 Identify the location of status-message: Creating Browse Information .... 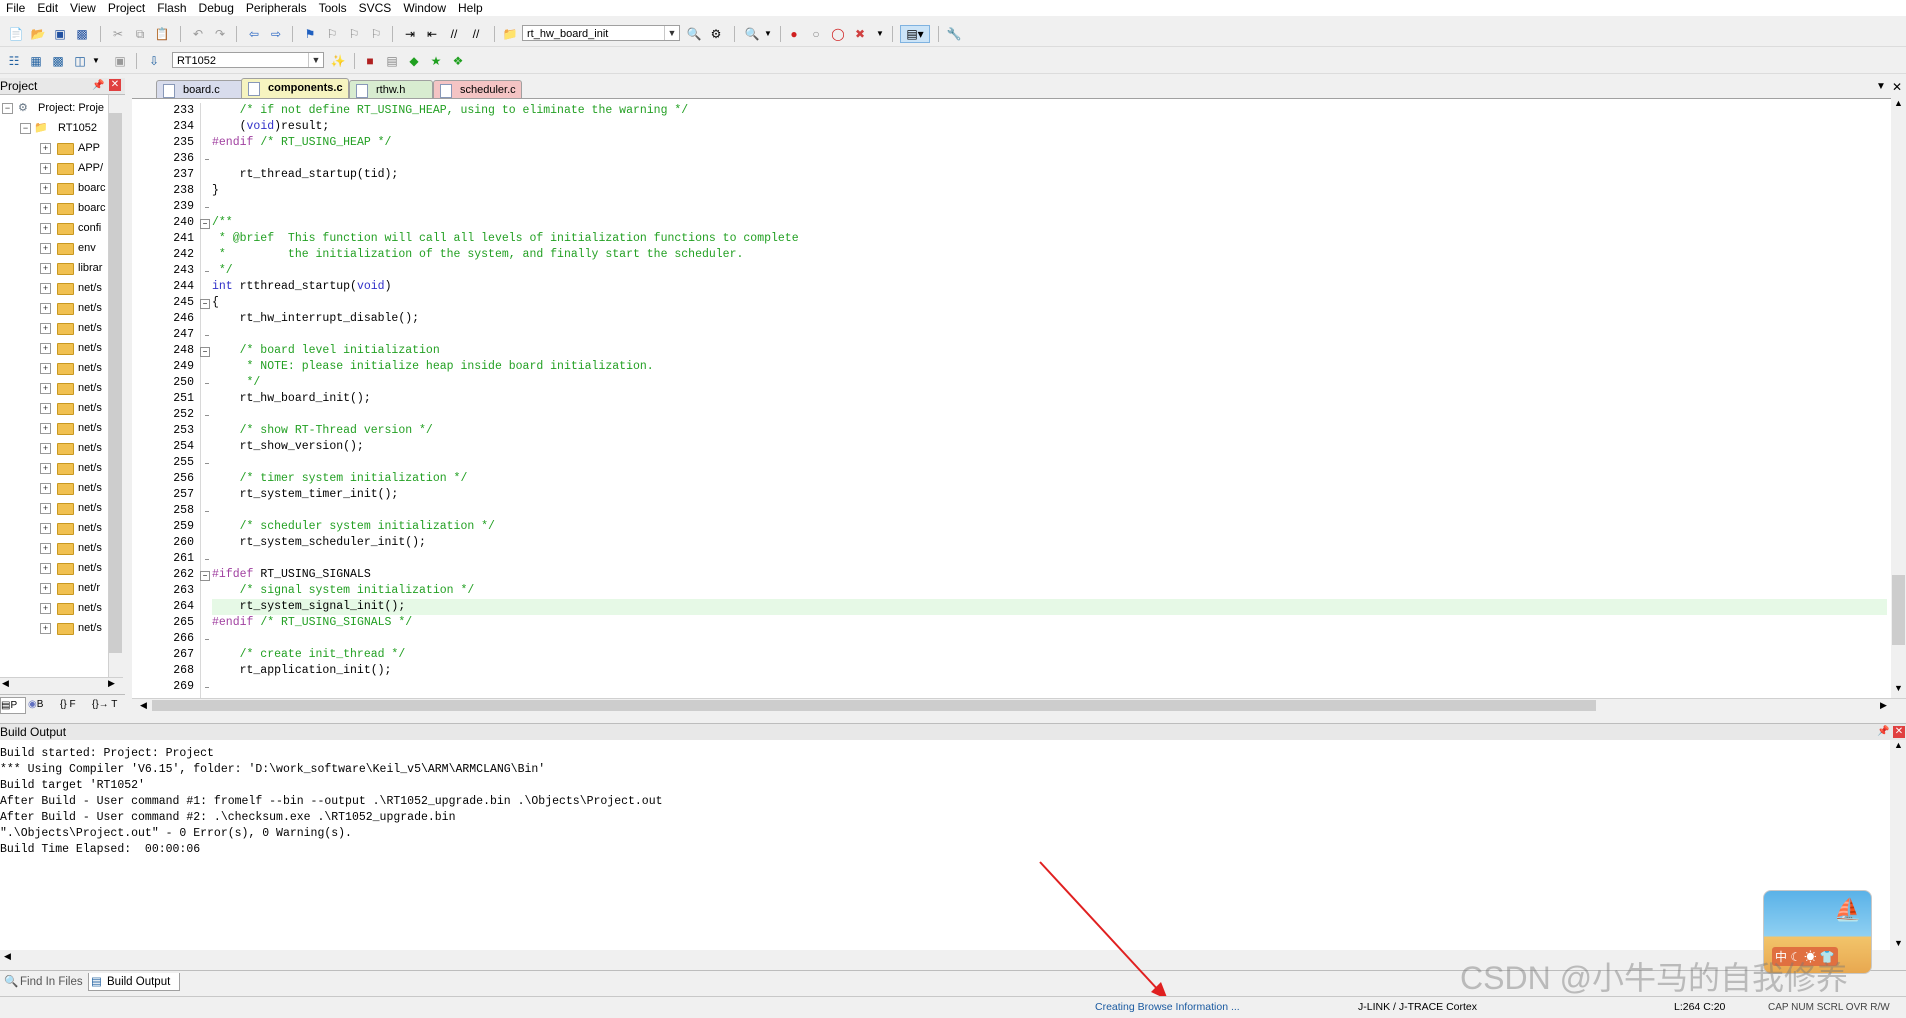
(1167, 1007).